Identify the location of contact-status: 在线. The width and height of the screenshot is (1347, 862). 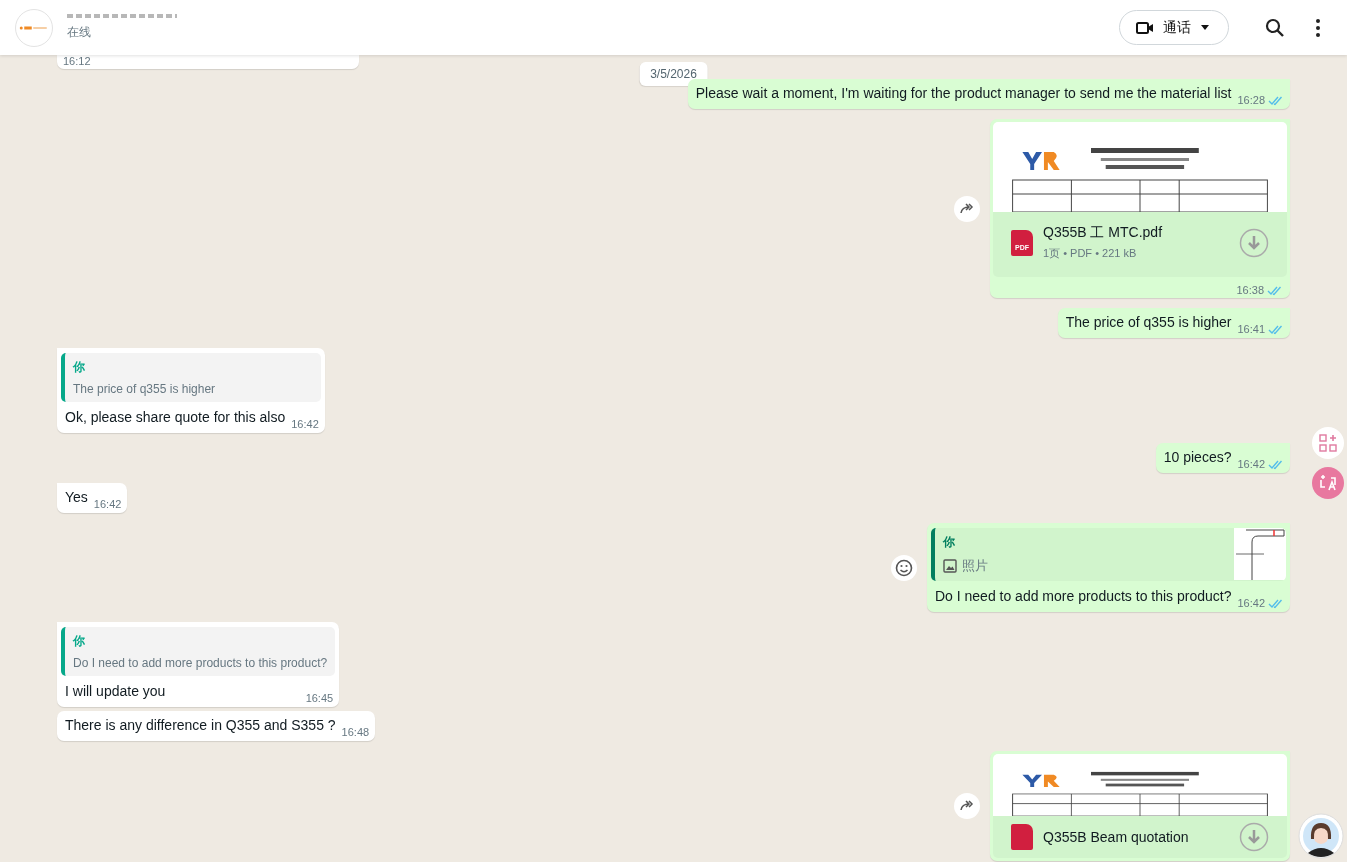
(79, 32).